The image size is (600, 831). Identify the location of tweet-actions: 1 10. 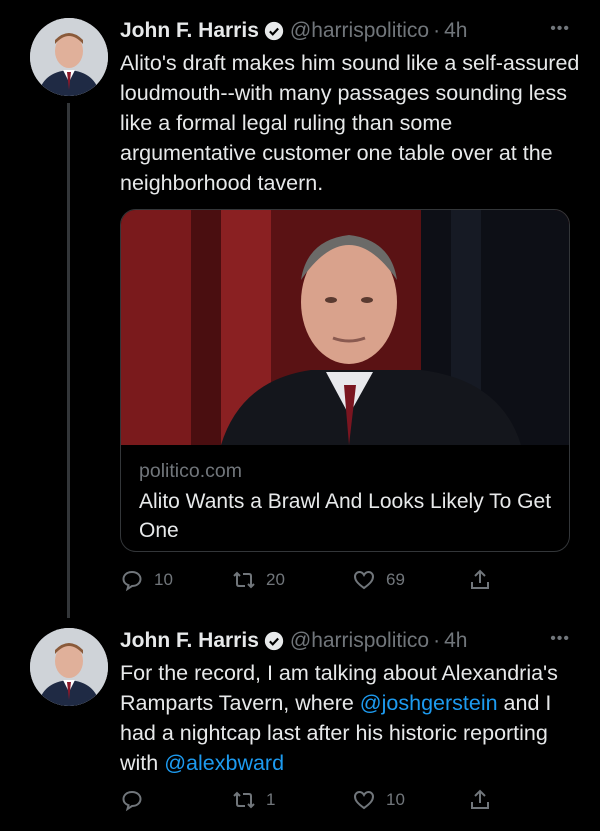
(350, 800).